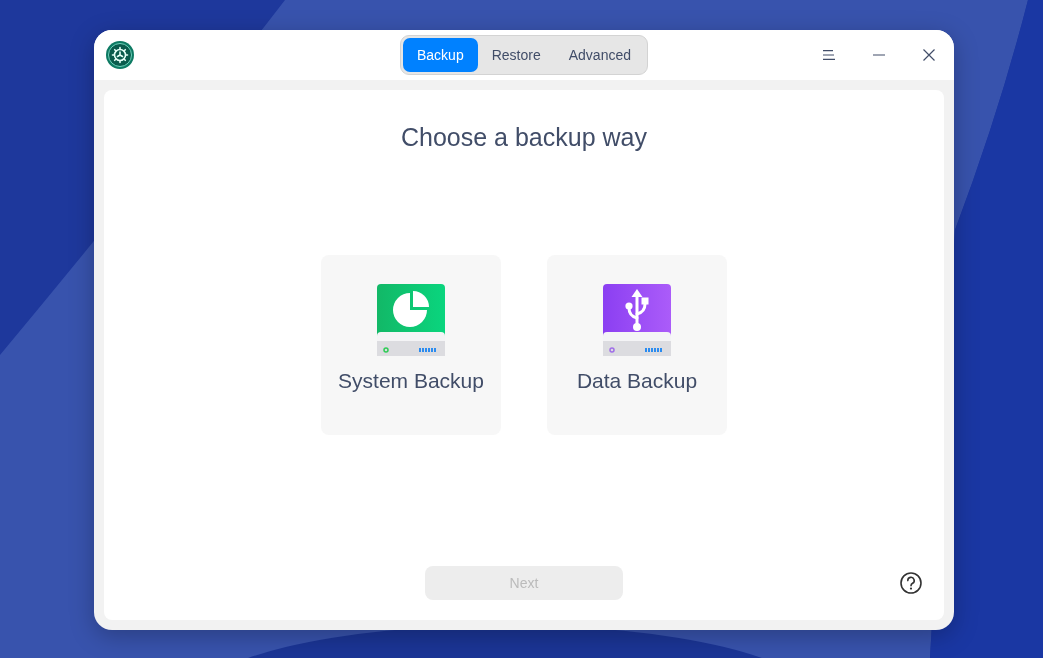  What do you see at coordinates (440, 55) in the screenshot?
I see `tab: Backup` at bounding box center [440, 55].